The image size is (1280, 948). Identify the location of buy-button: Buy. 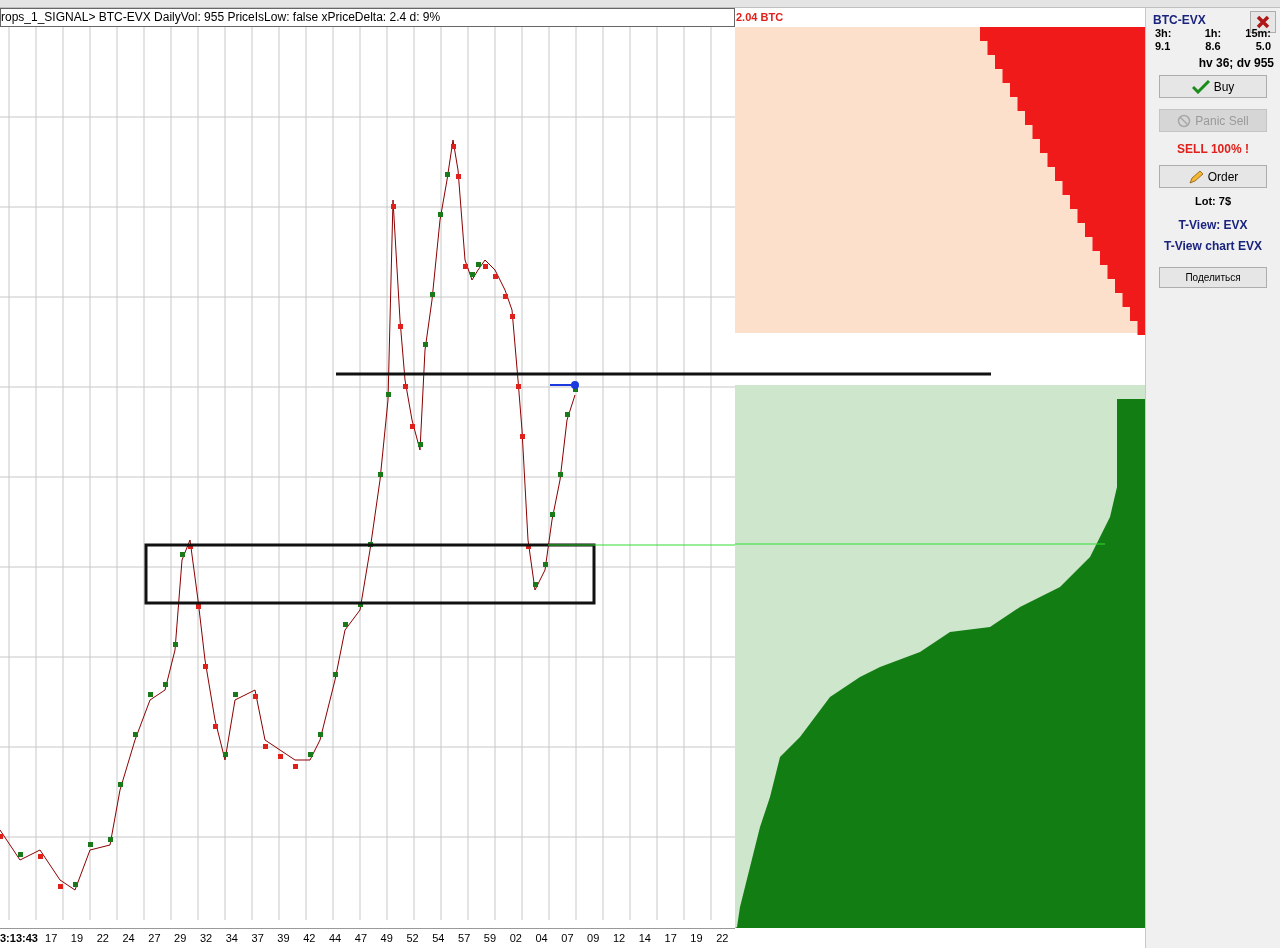
(1213, 86).